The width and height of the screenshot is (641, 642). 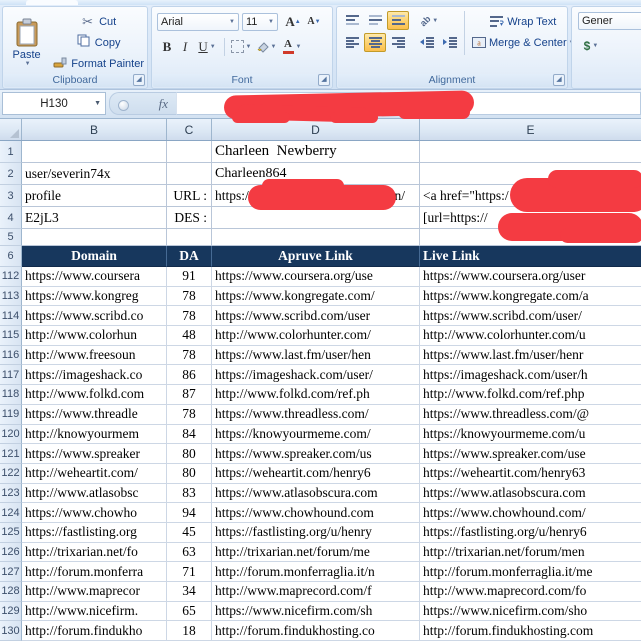 What do you see at coordinates (97, 42) in the screenshot?
I see `copy-button: Copy` at bounding box center [97, 42].